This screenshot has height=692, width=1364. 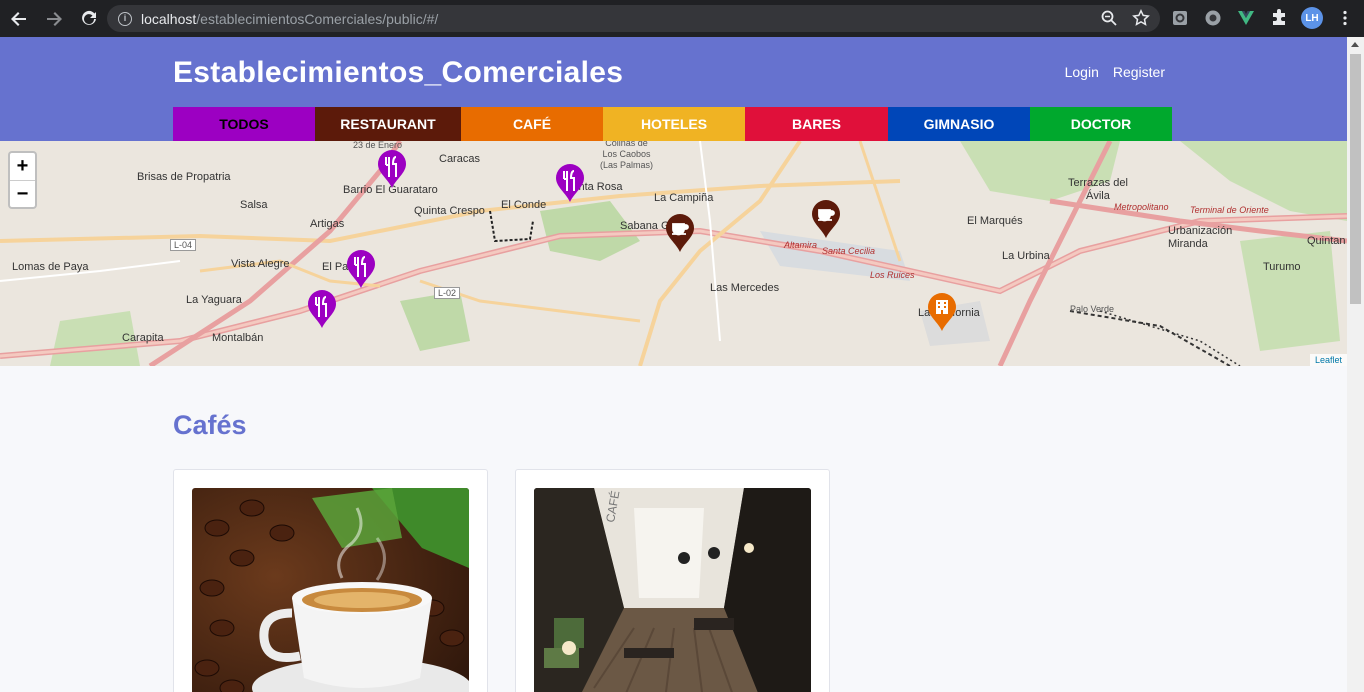 What do you see at coordinates (1200, 237) in the screenshot?
I see `map-label: Urbanización Miranda` at bounding box center [1200, 237].